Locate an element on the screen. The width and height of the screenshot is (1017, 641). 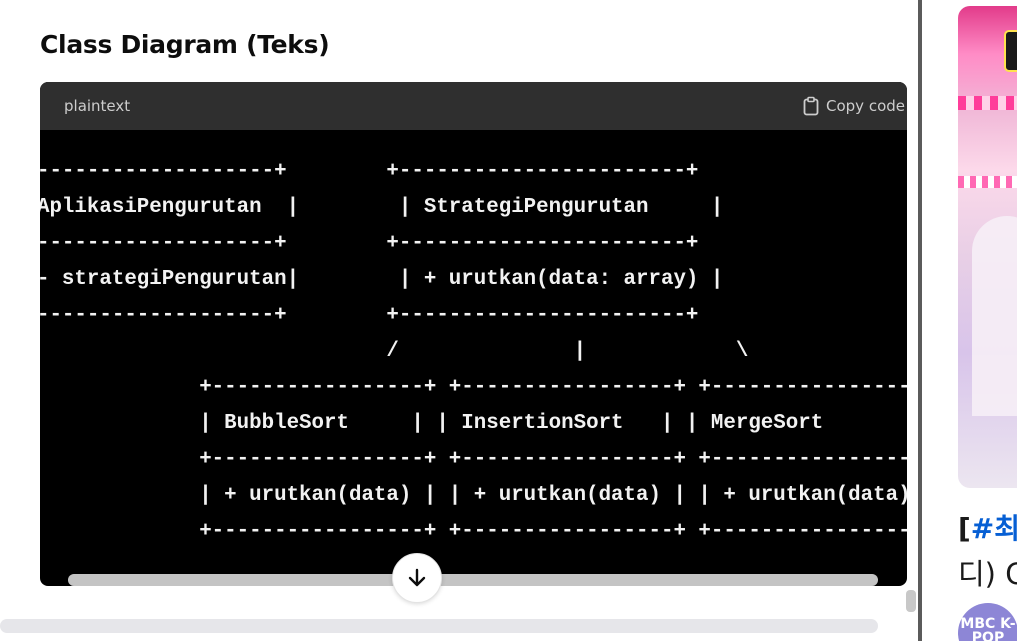
channel-avatar-text: MBC K-POP is located at coordinates (988, 628).